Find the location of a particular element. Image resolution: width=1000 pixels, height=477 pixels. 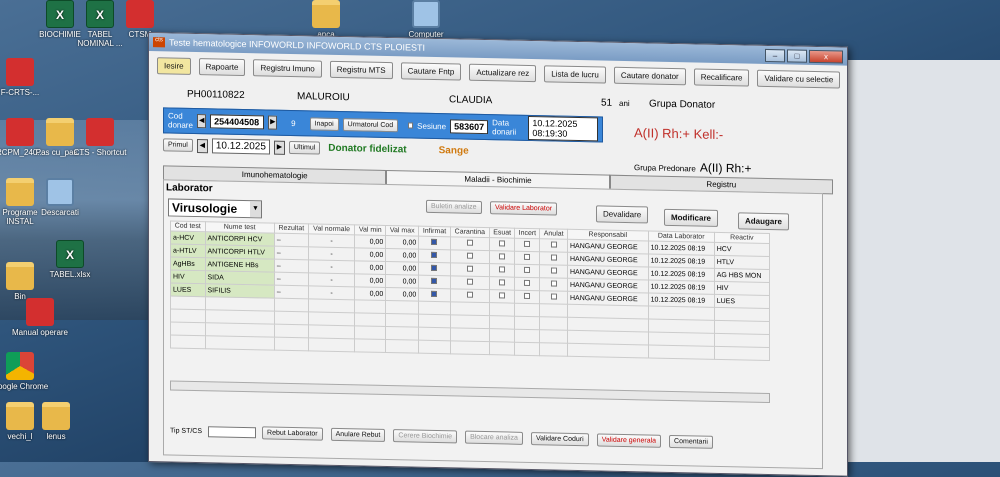

devalidare-button: Devalidare is located at coordinates (622, 214).